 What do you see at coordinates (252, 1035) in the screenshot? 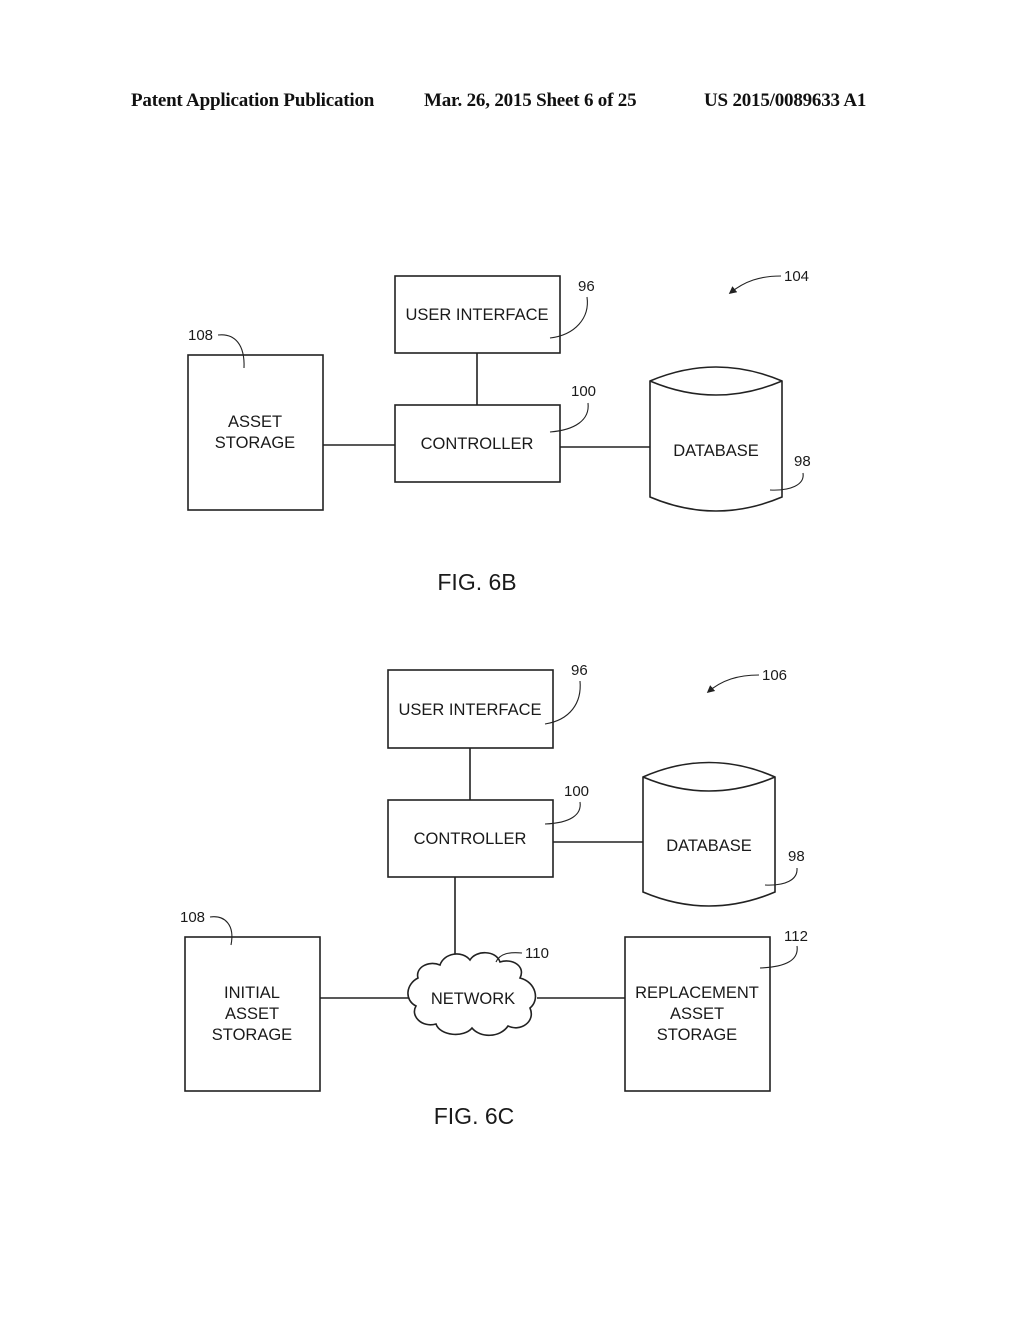
I see `initial-storage-line3: STORAGE` at bounding box center [252, 1035].